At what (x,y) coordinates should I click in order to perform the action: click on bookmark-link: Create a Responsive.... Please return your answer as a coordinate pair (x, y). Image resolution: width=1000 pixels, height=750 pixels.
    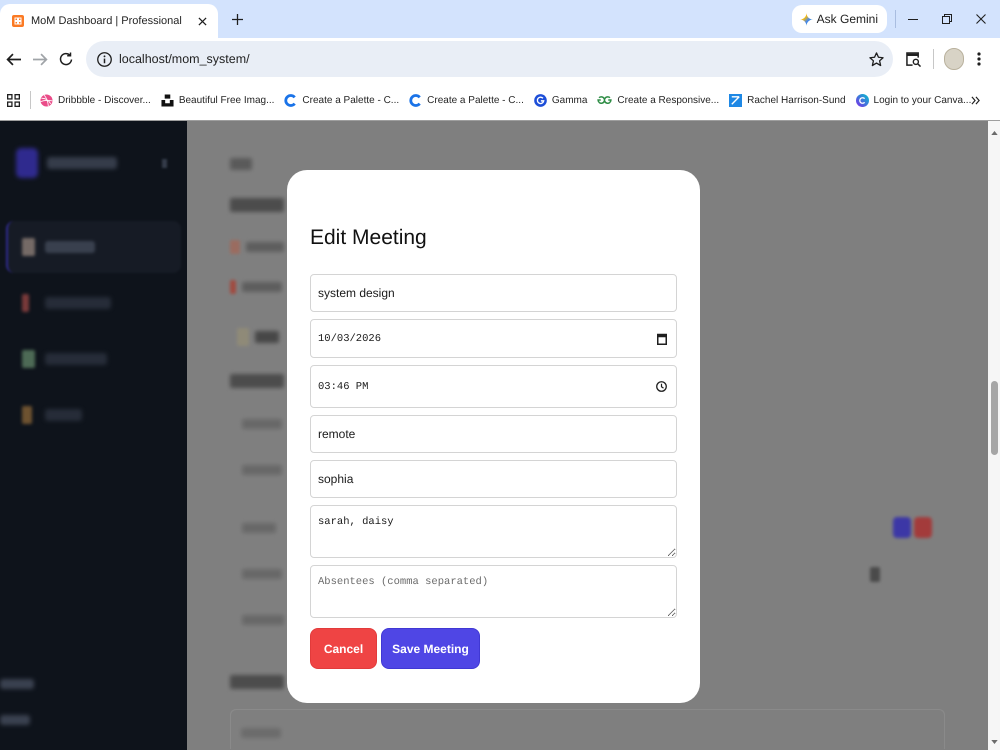
    Looking at the image, I should click on (658, 100).